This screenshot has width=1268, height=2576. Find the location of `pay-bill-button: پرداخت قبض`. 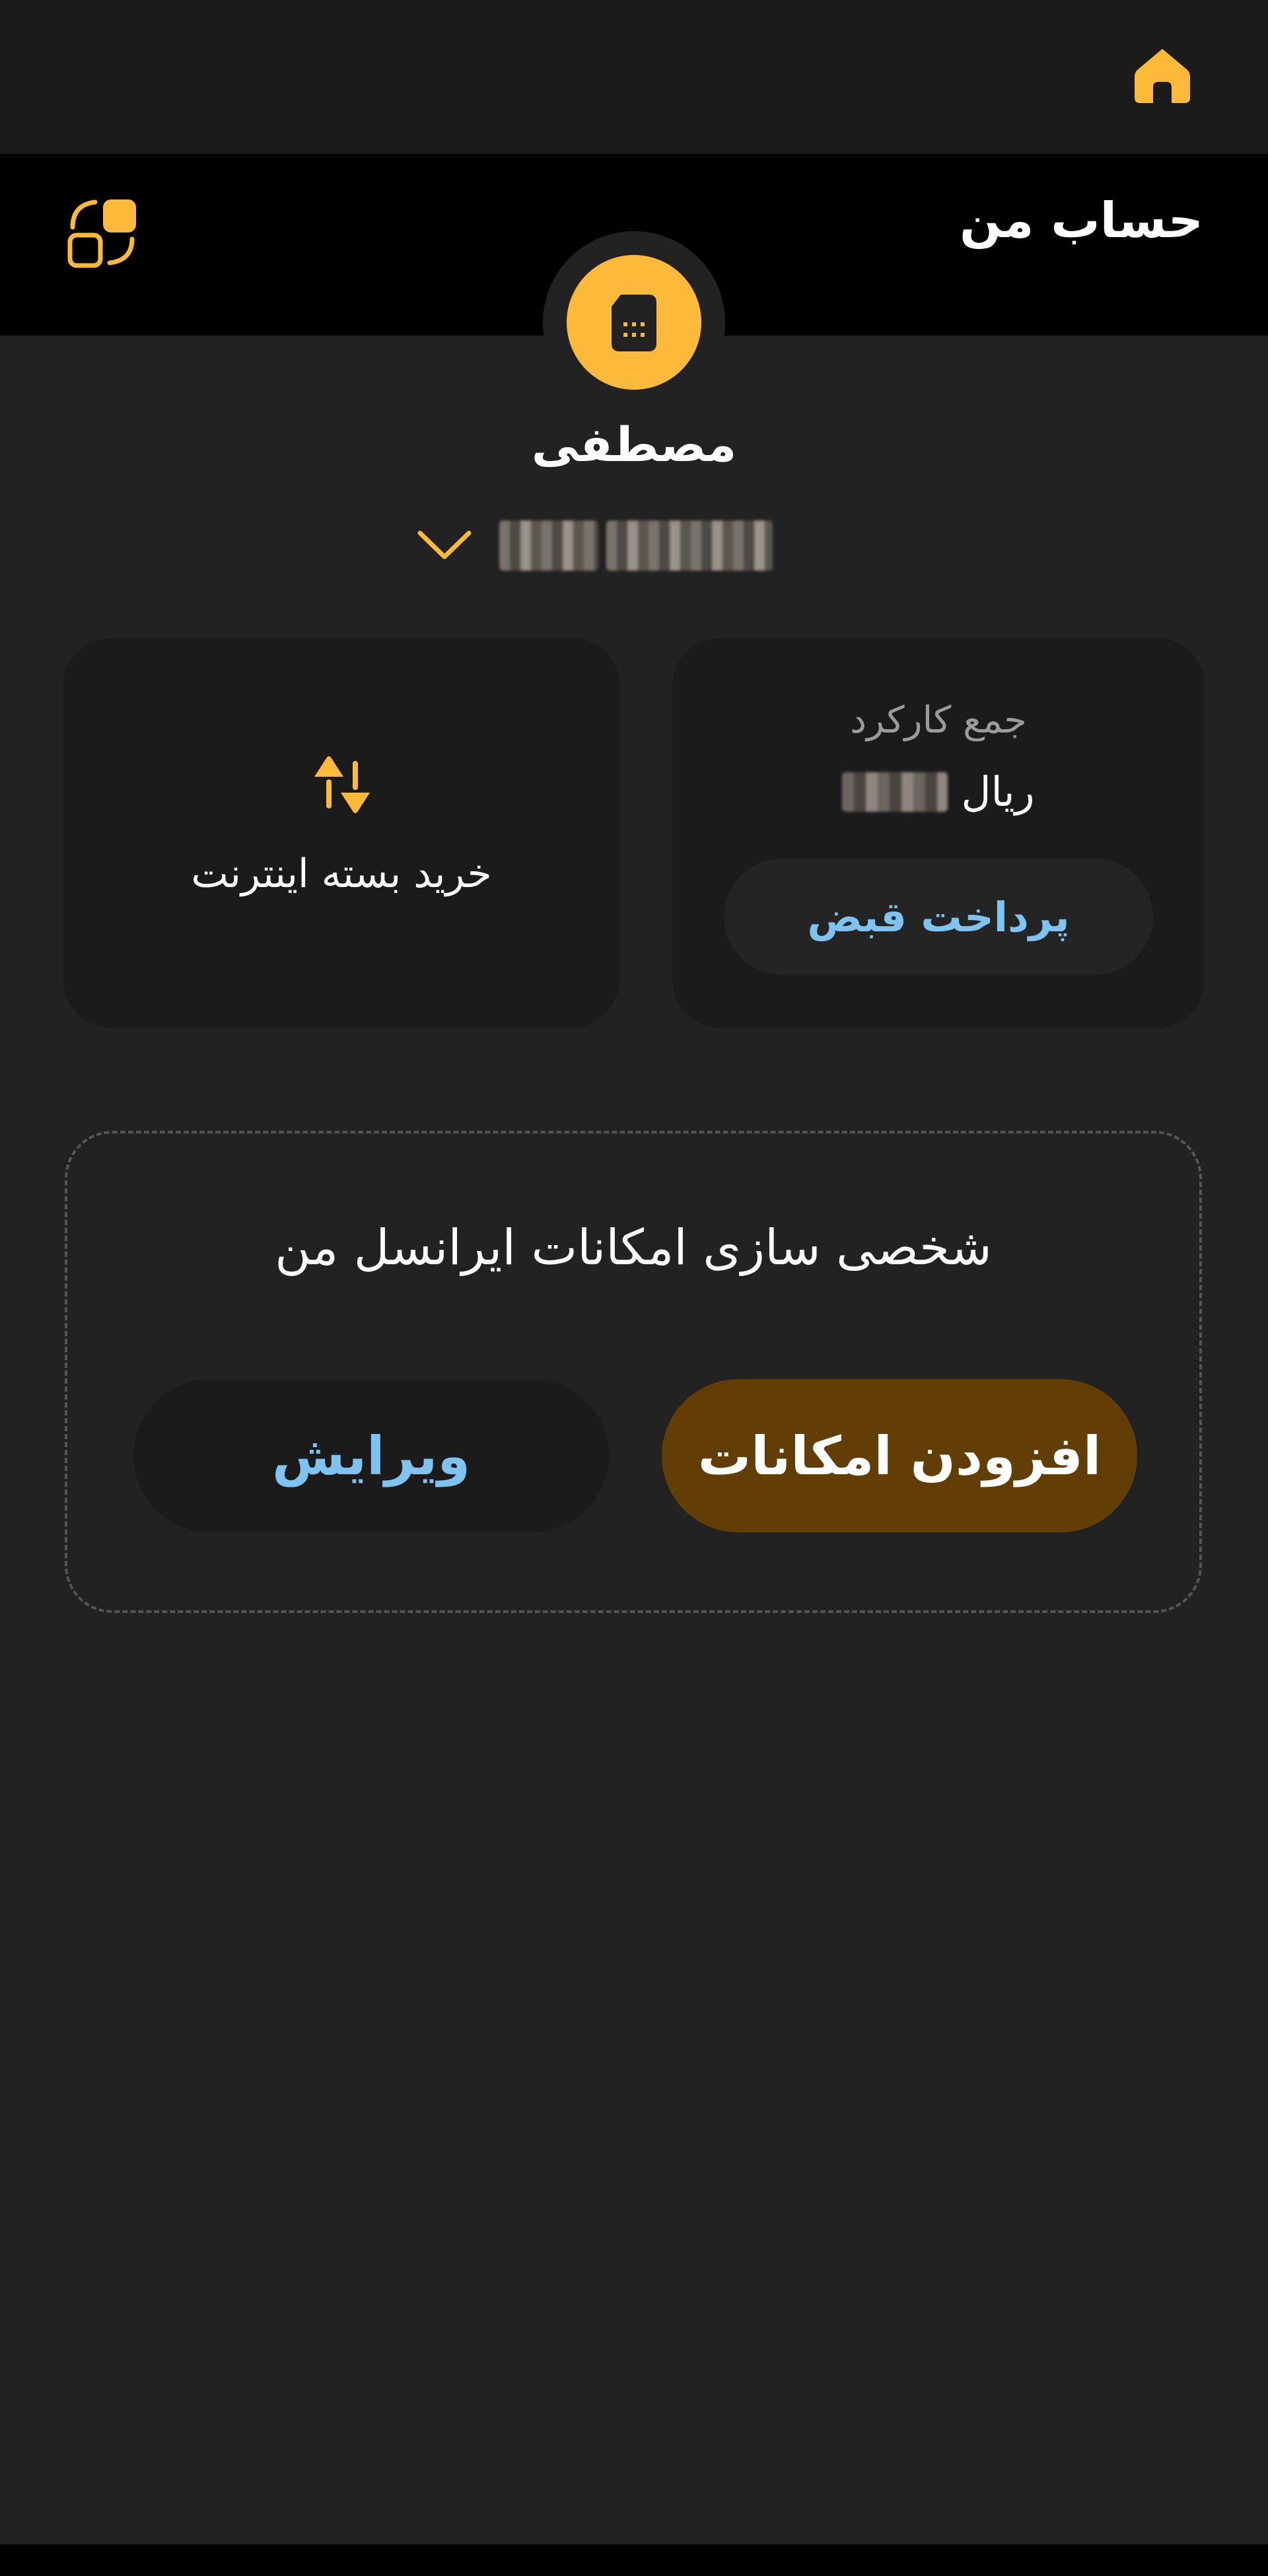

pay-bill-button: پرداخت قبض is located at coordinates (938, 917).